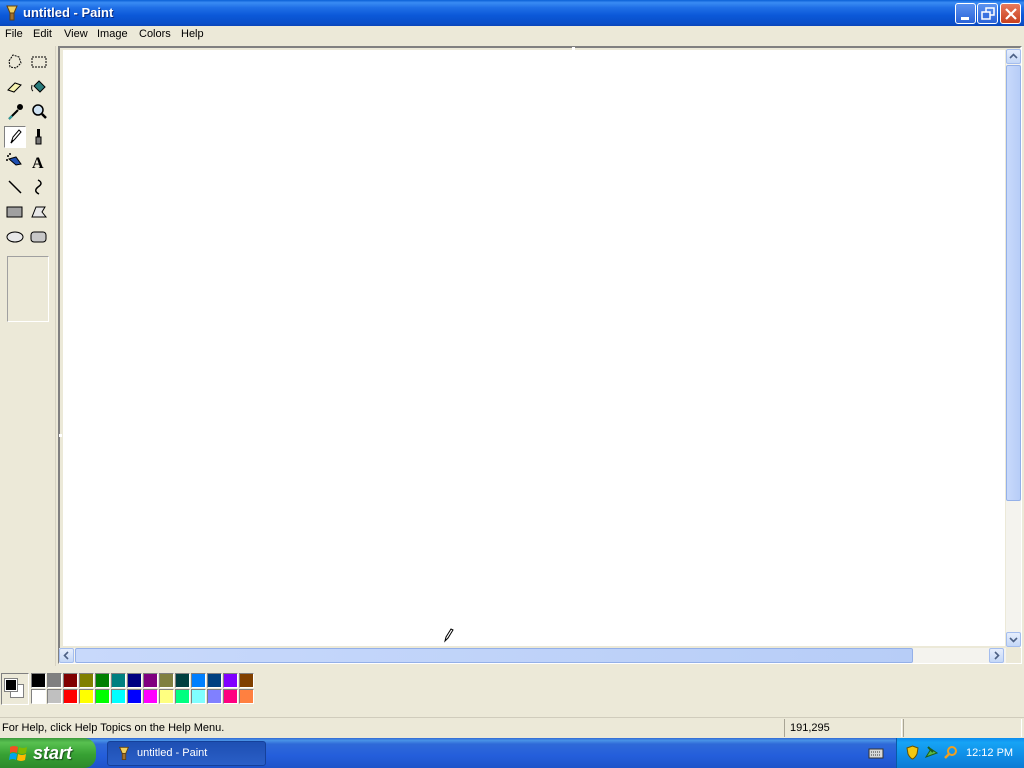 This screenshot has width=1024, height=768. I want to click on restore-icon, so click(988, 13).